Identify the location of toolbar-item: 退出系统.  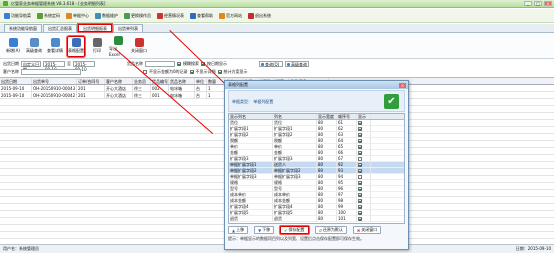
(259, 15).